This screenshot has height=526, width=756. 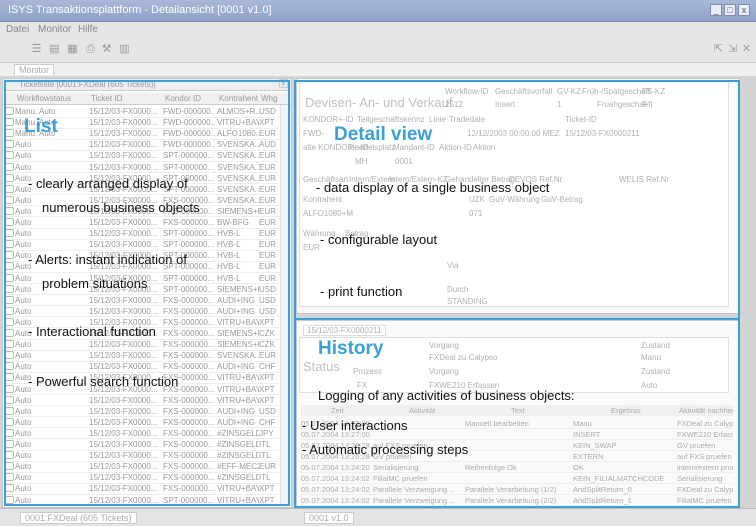 What do you see at coordinates (121, 207) in the screenshot?
I see `list-annotation-line: numerous business objects` at bounding box center [121, 207].